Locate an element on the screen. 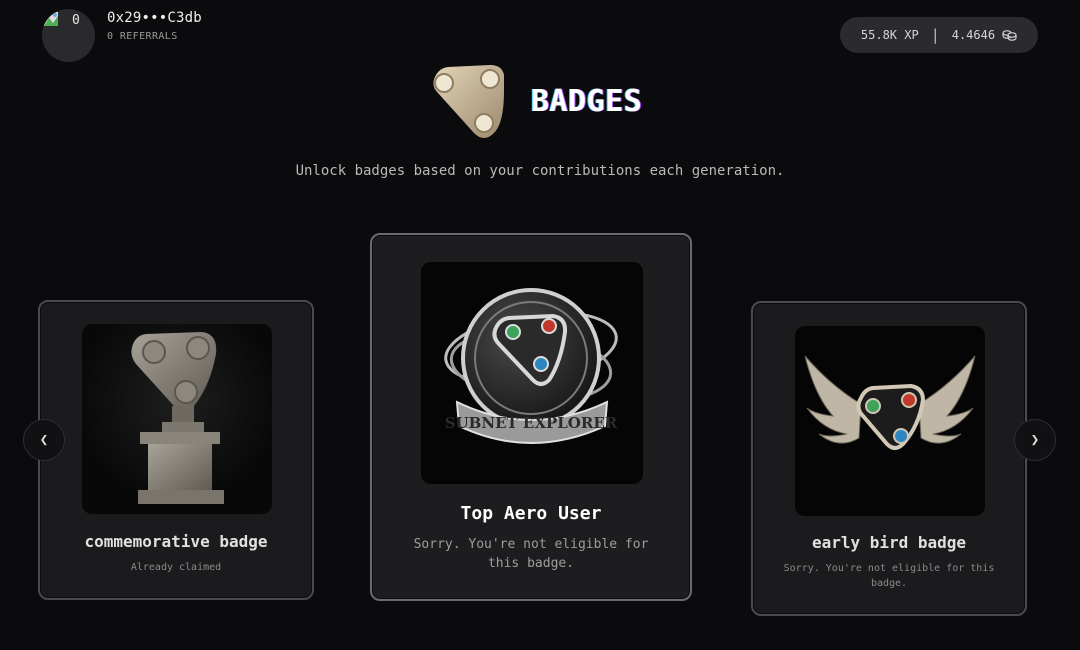 The height and width of the screenshot is (650, 1080). chevron-left-icon: ❮ is located at coordinates (44, 440).